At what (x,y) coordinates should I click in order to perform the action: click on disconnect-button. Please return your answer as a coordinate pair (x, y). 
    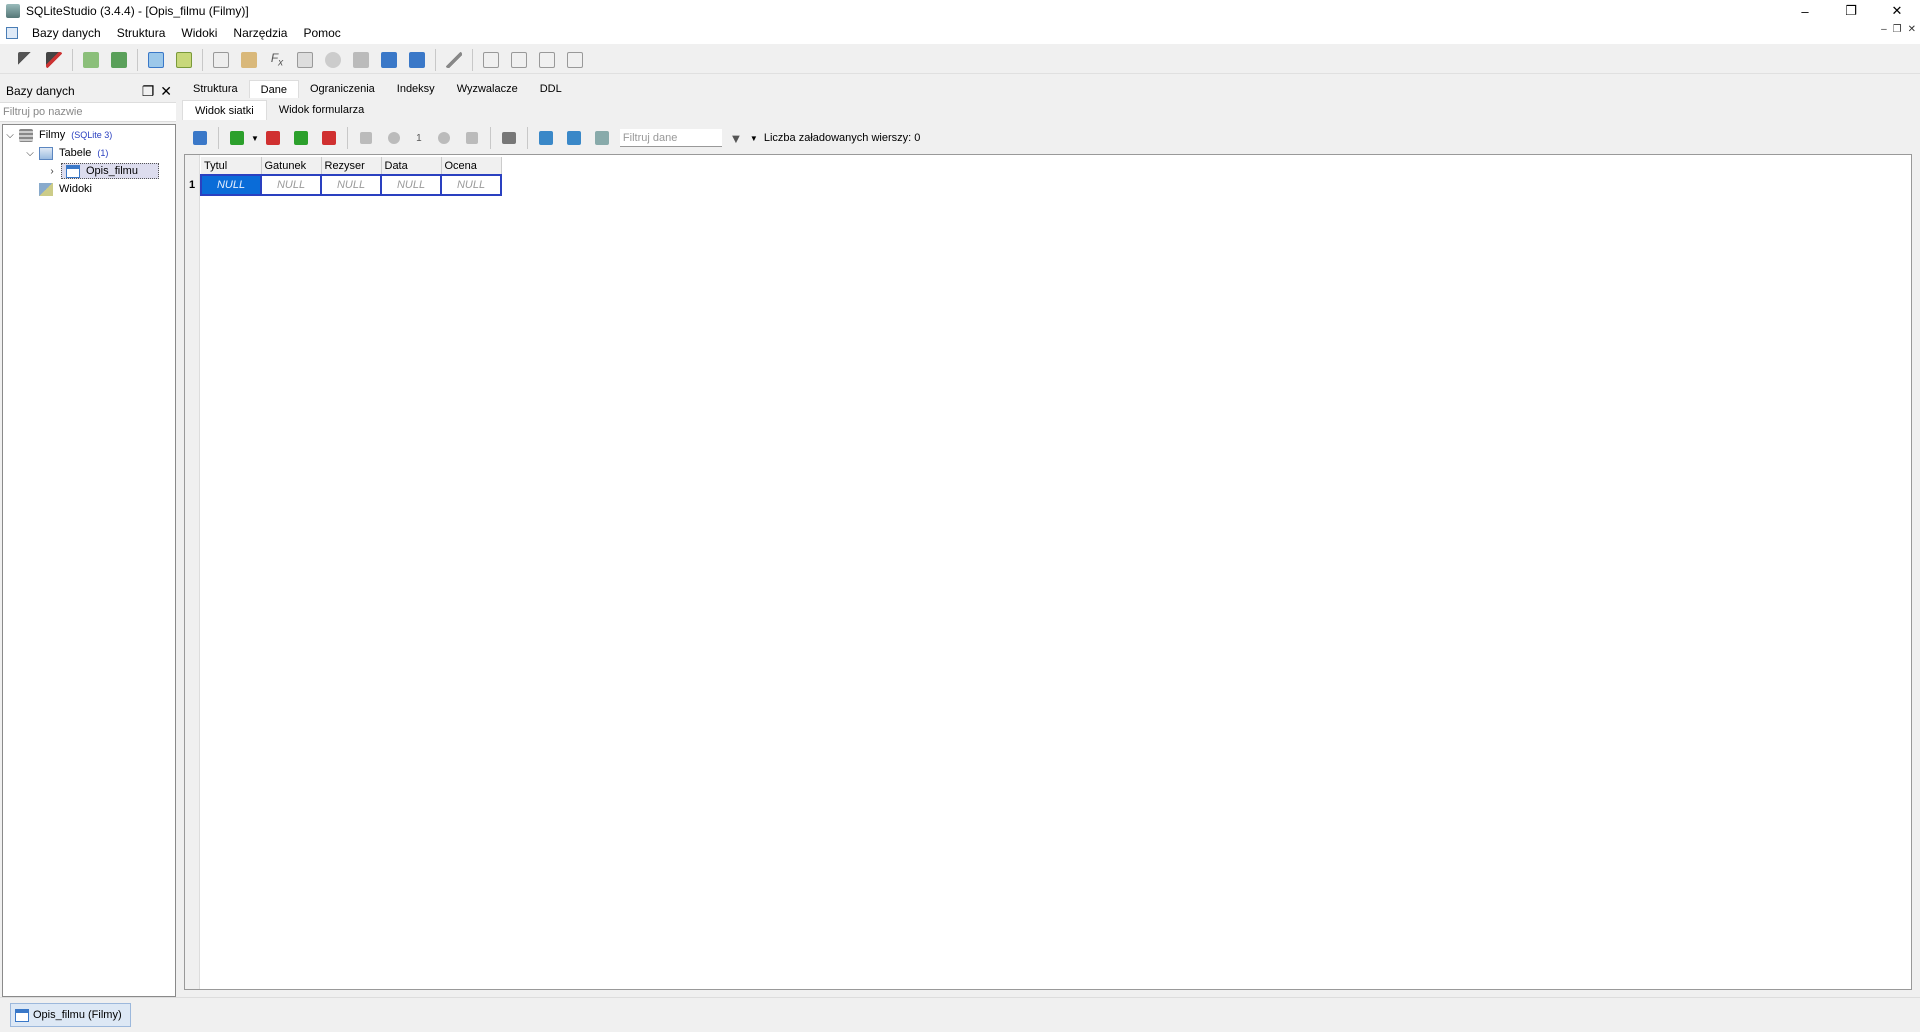
    Looking at the image, I should click on (54, 60).